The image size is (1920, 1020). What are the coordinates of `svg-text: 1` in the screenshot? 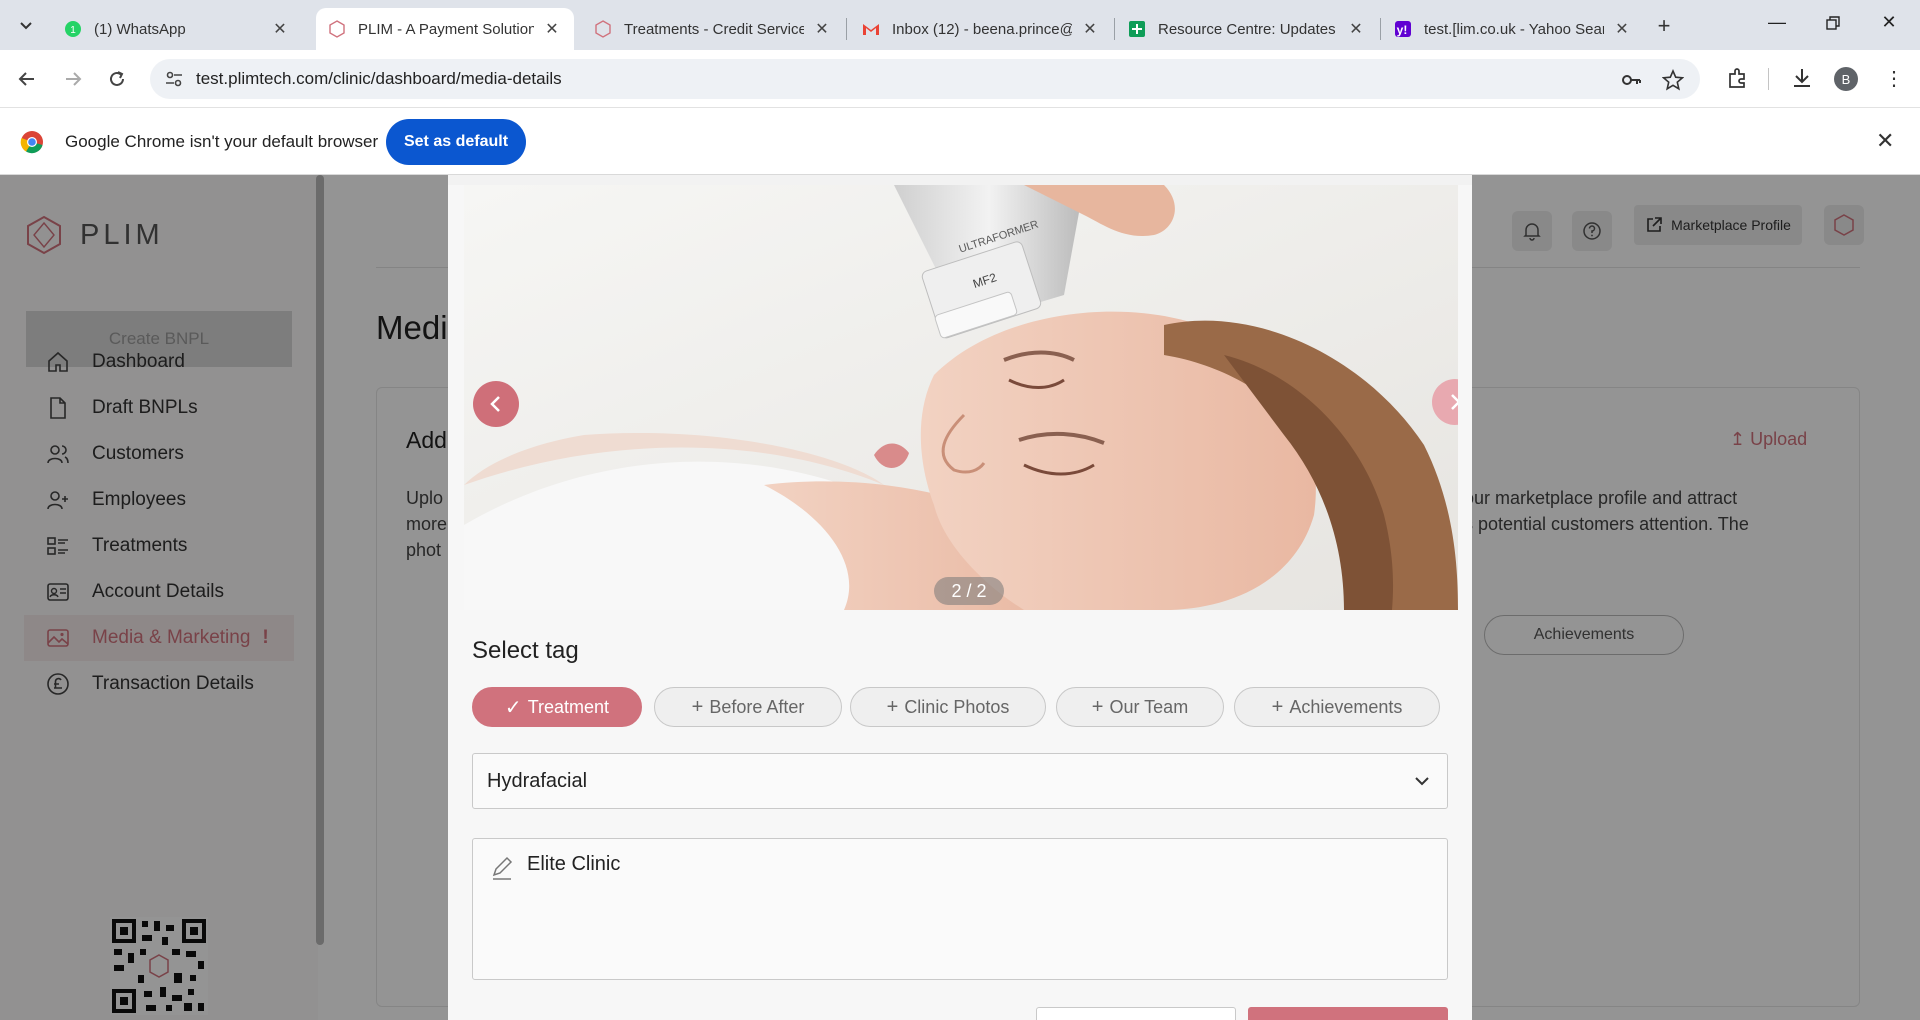 It's located at (73, 30).